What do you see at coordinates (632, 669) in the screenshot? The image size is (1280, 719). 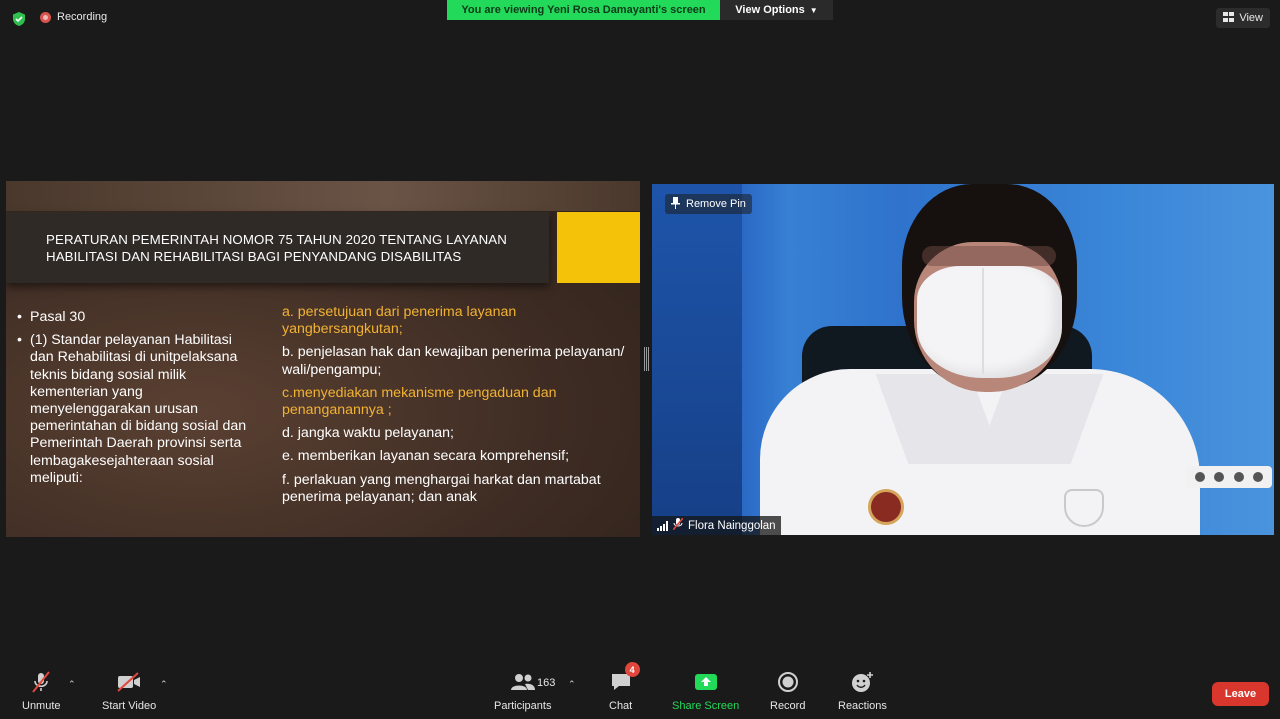 I see `chat-unread-badge: 4` at bounding box center [632, 669].